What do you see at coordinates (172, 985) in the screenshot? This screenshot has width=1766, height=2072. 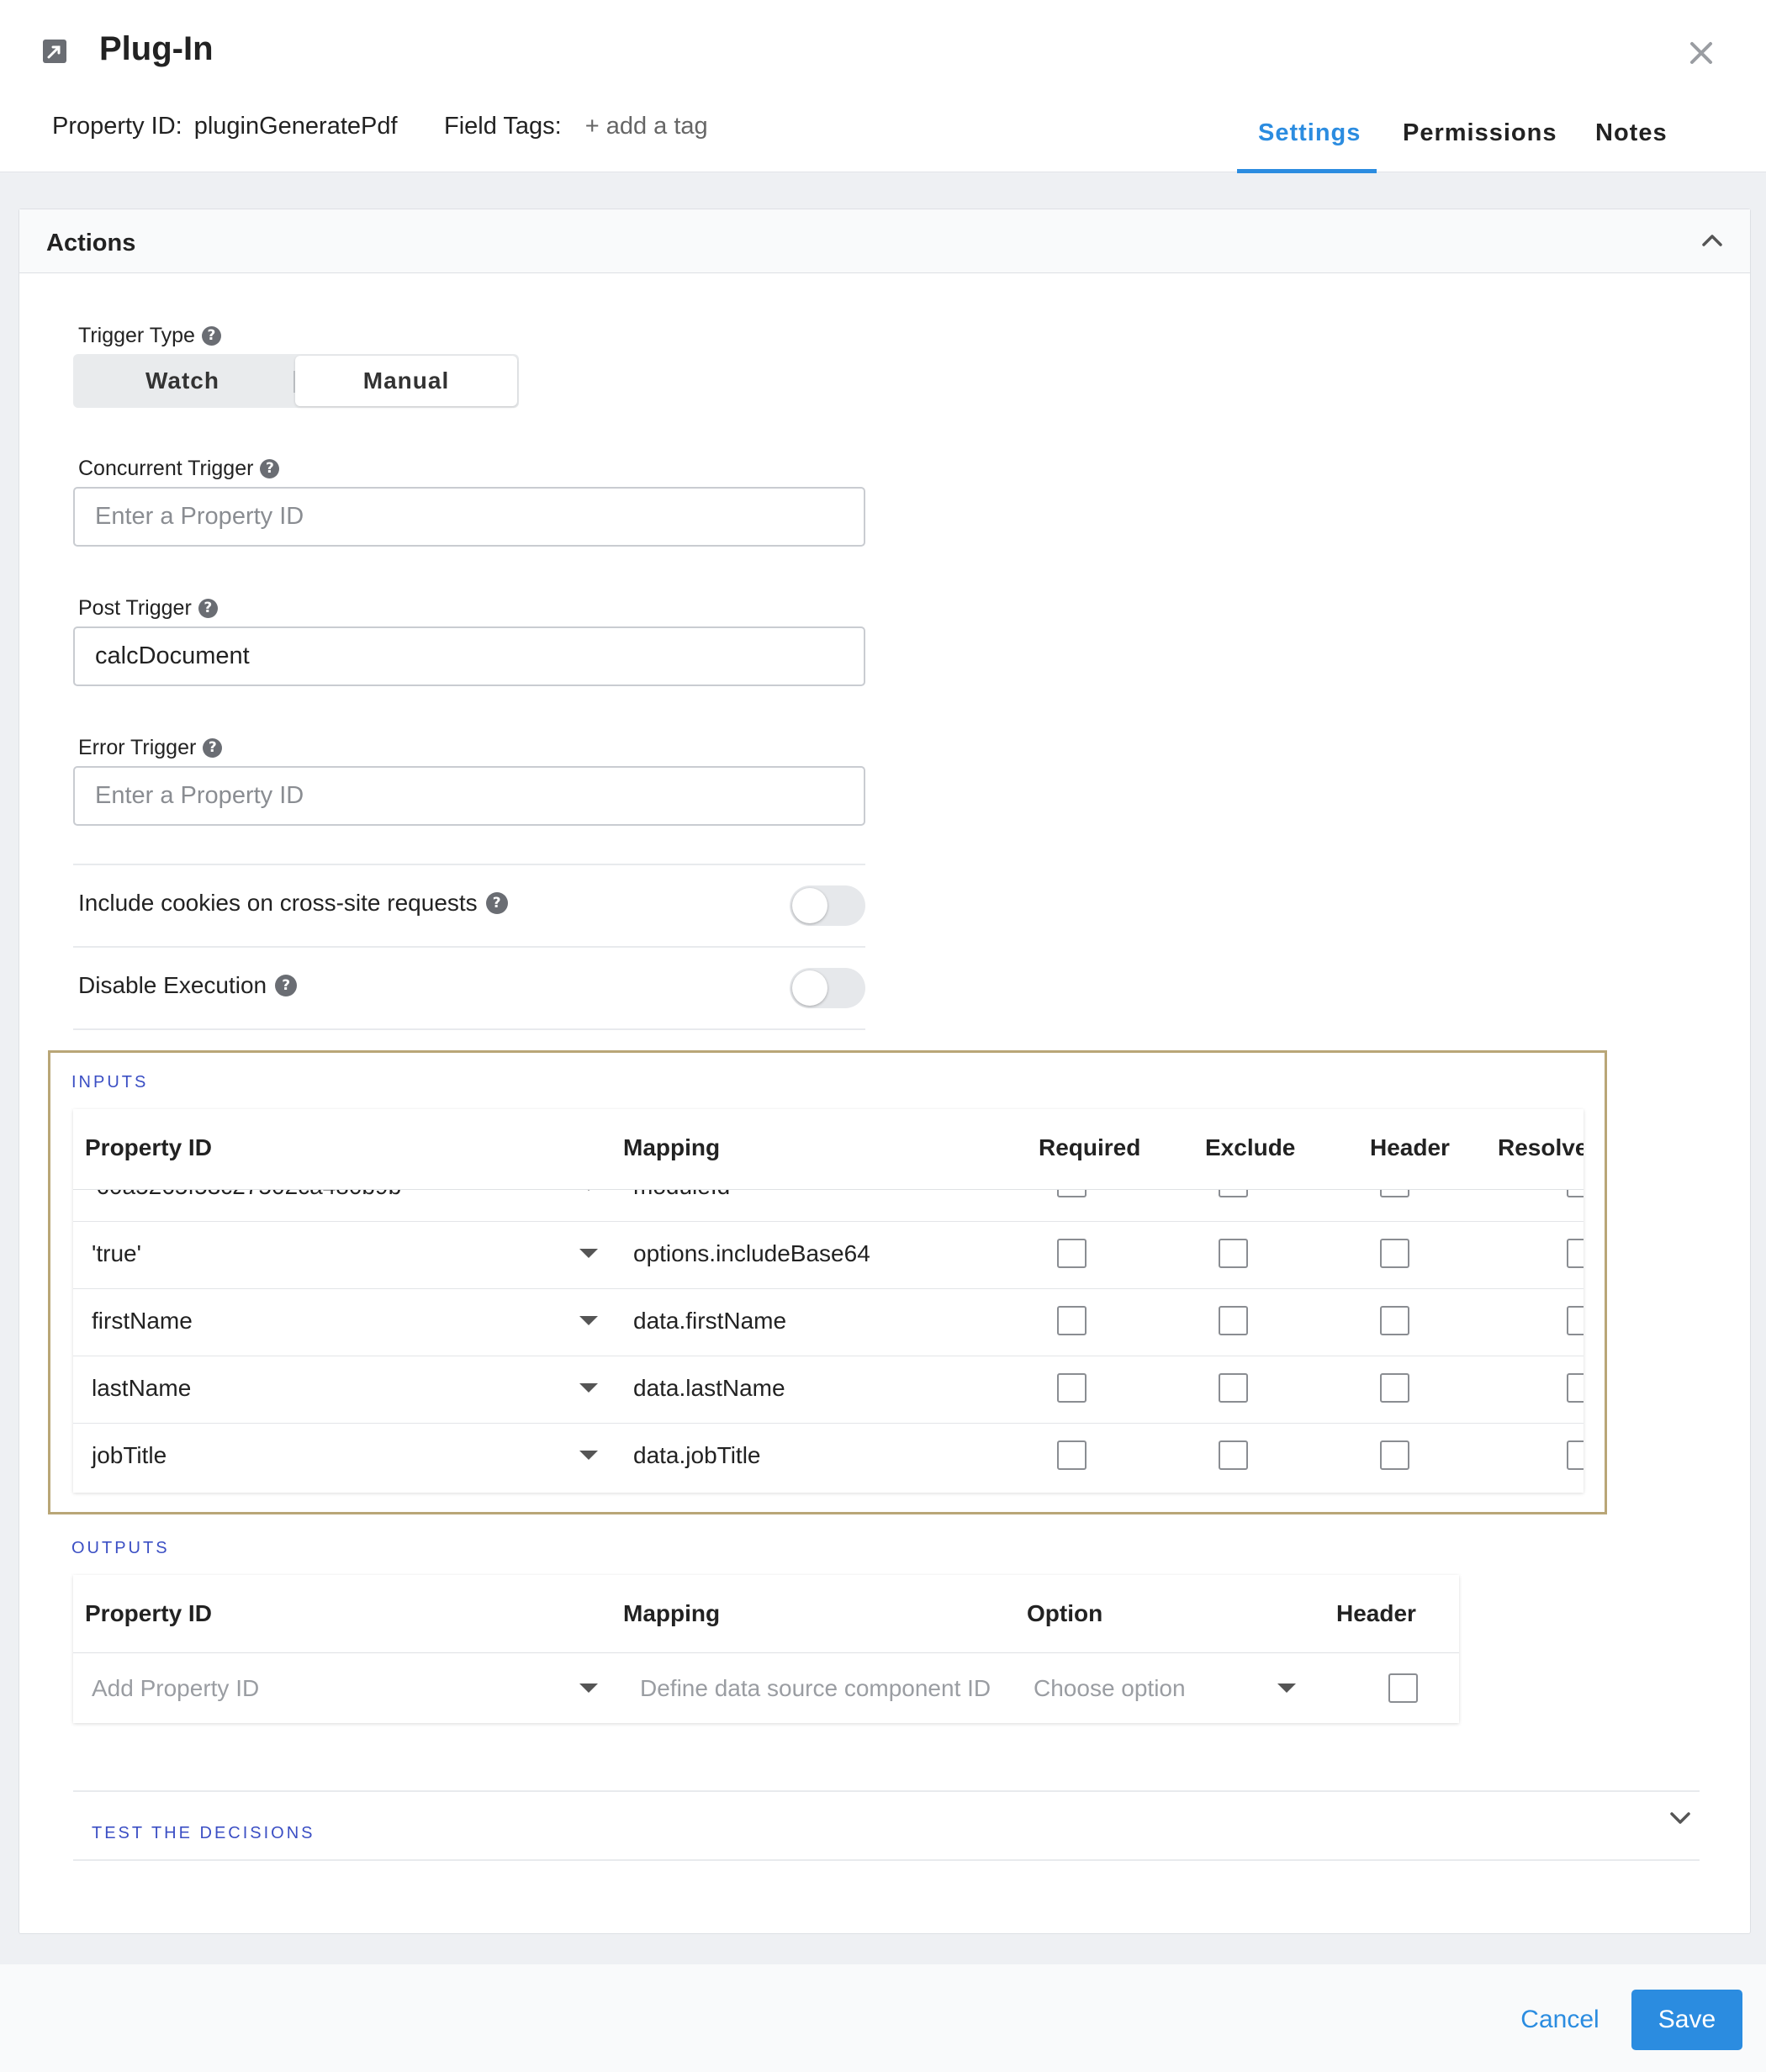 I see `disable-execution-text: Disable Execution` at bounding box center [172, 985].